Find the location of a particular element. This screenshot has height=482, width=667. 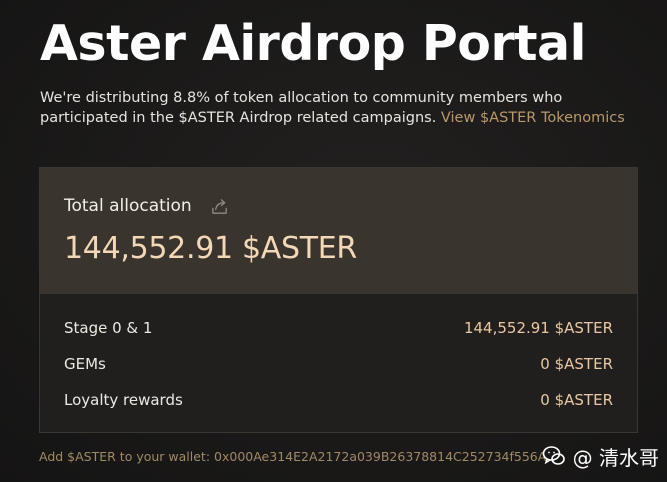

row-value: 144,552.91 $ASTER is located at coordinates (538, 328).